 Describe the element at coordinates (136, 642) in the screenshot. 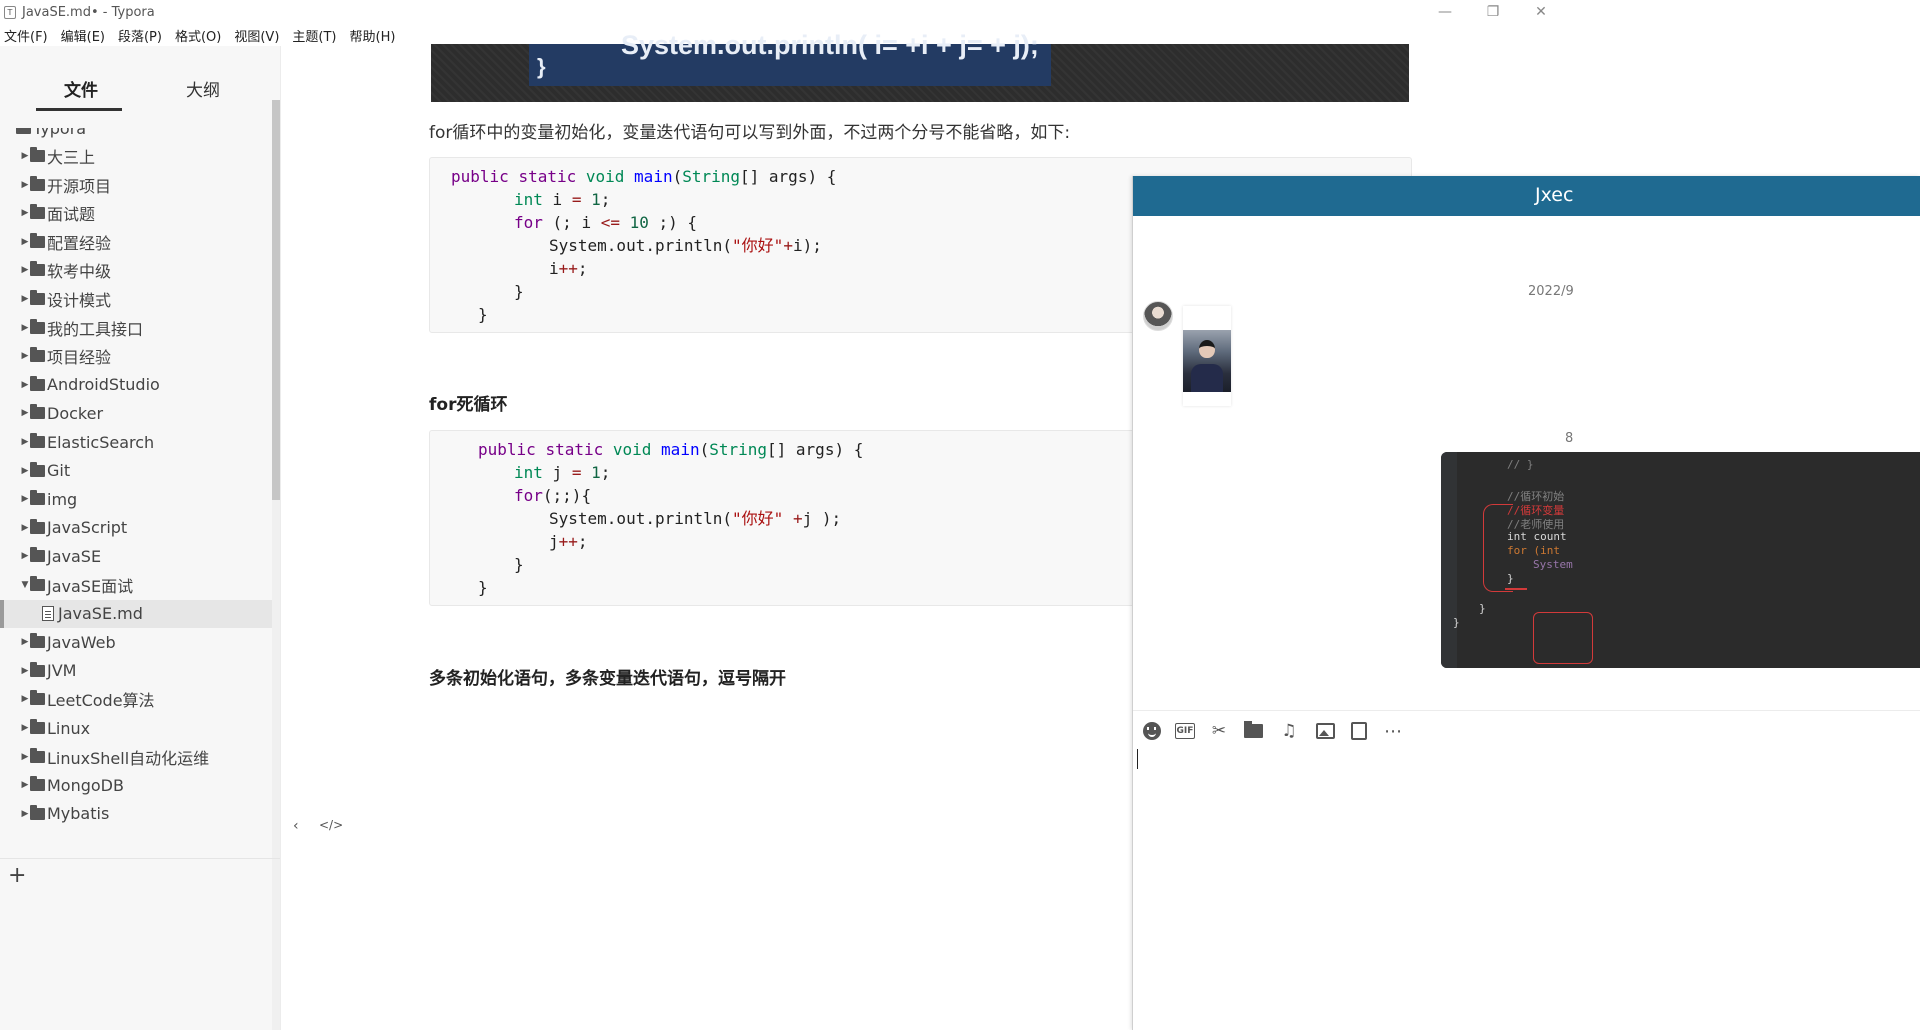

I see `tree-folder-item: ▶ JavaWeb` at that location.